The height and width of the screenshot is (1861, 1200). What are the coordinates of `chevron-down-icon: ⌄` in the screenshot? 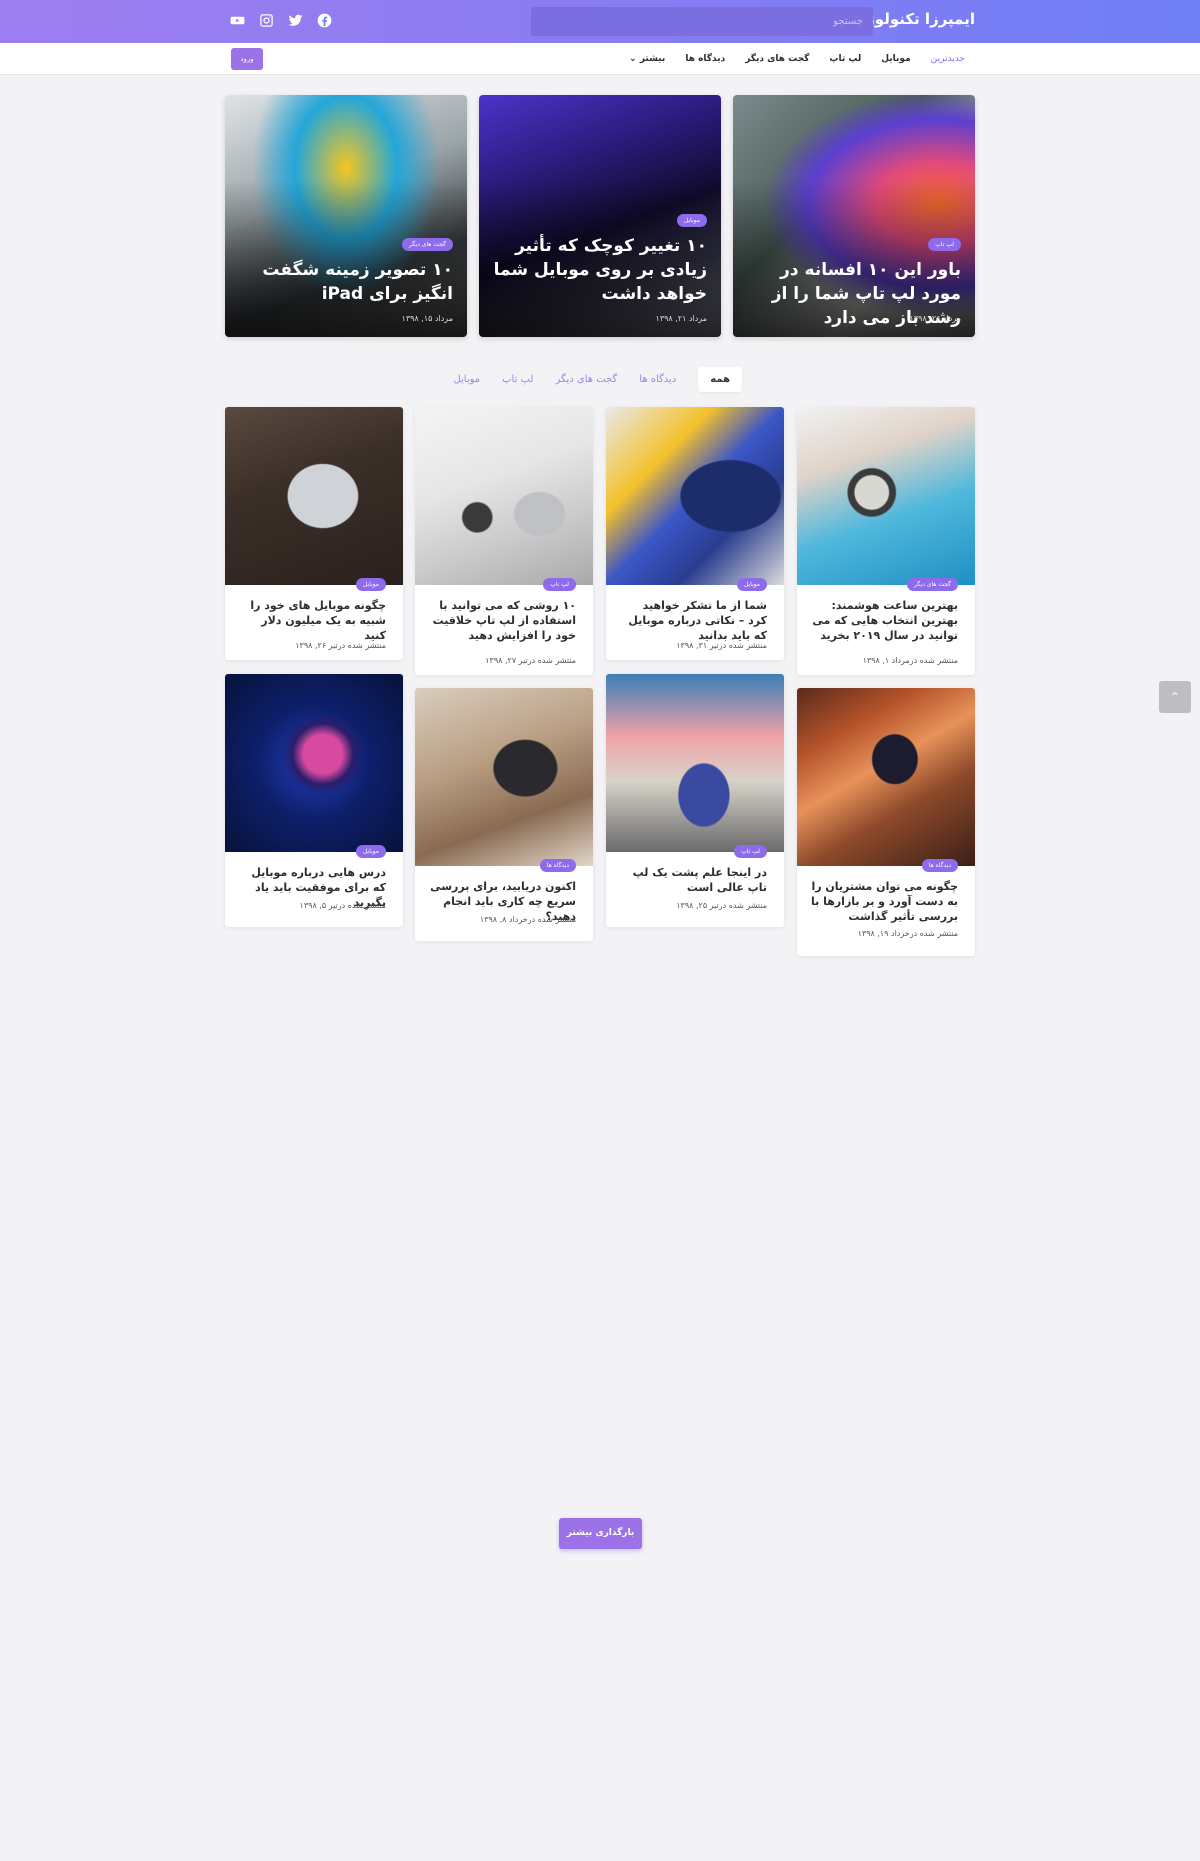 It's located at (633, 59).